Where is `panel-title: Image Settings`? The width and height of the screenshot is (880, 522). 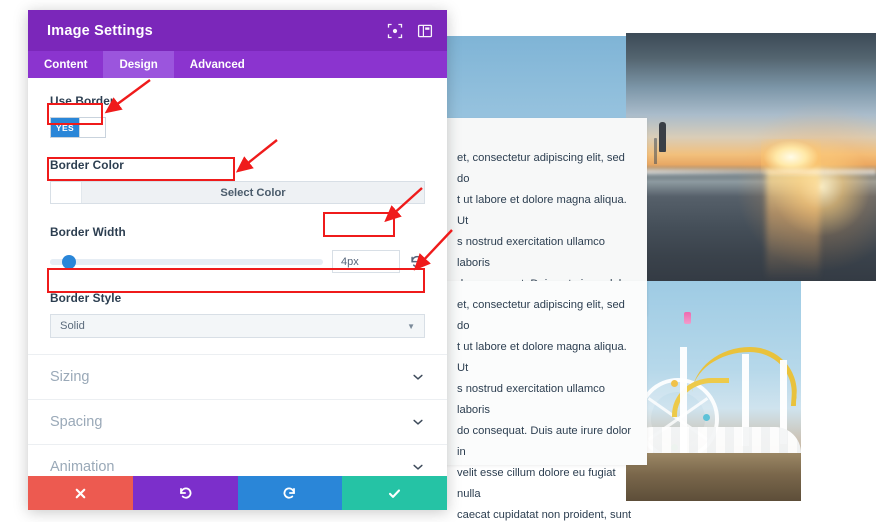 panel-title: Image Settings is located at coordinates (100, 30).